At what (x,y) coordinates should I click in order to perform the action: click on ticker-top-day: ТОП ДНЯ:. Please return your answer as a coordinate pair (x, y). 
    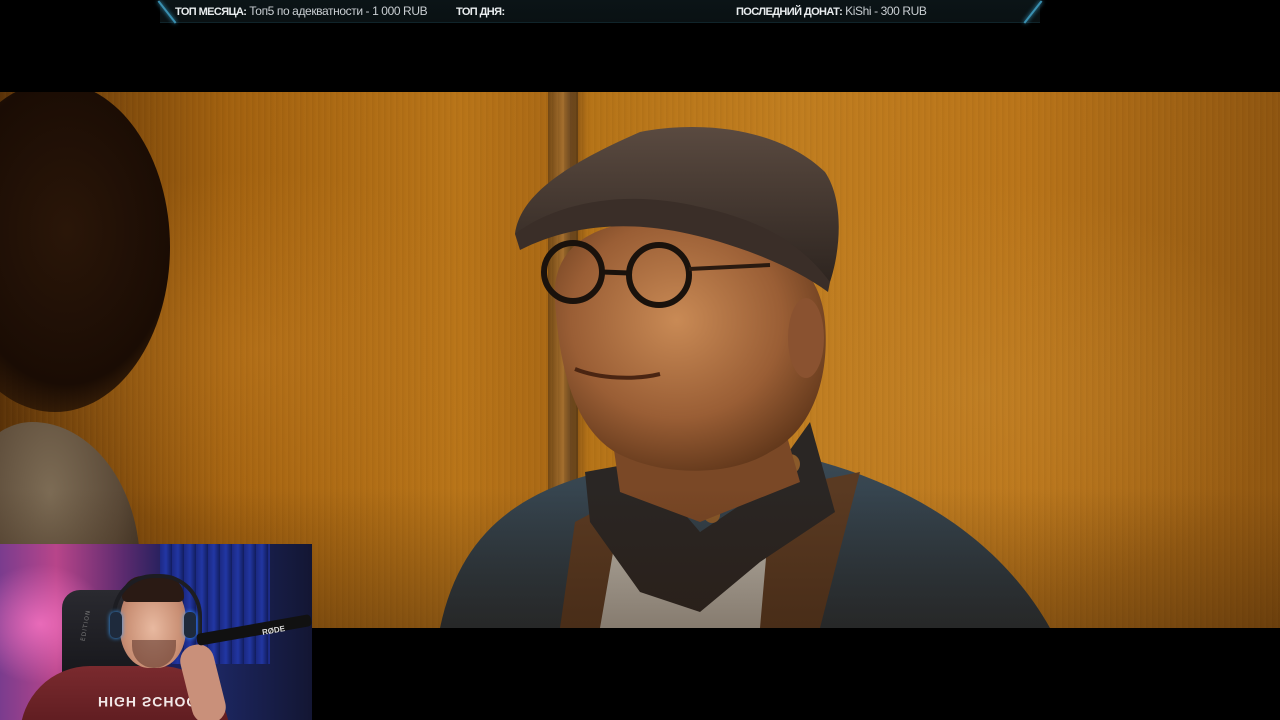
    Looking at the image, I should click on (480, 11).